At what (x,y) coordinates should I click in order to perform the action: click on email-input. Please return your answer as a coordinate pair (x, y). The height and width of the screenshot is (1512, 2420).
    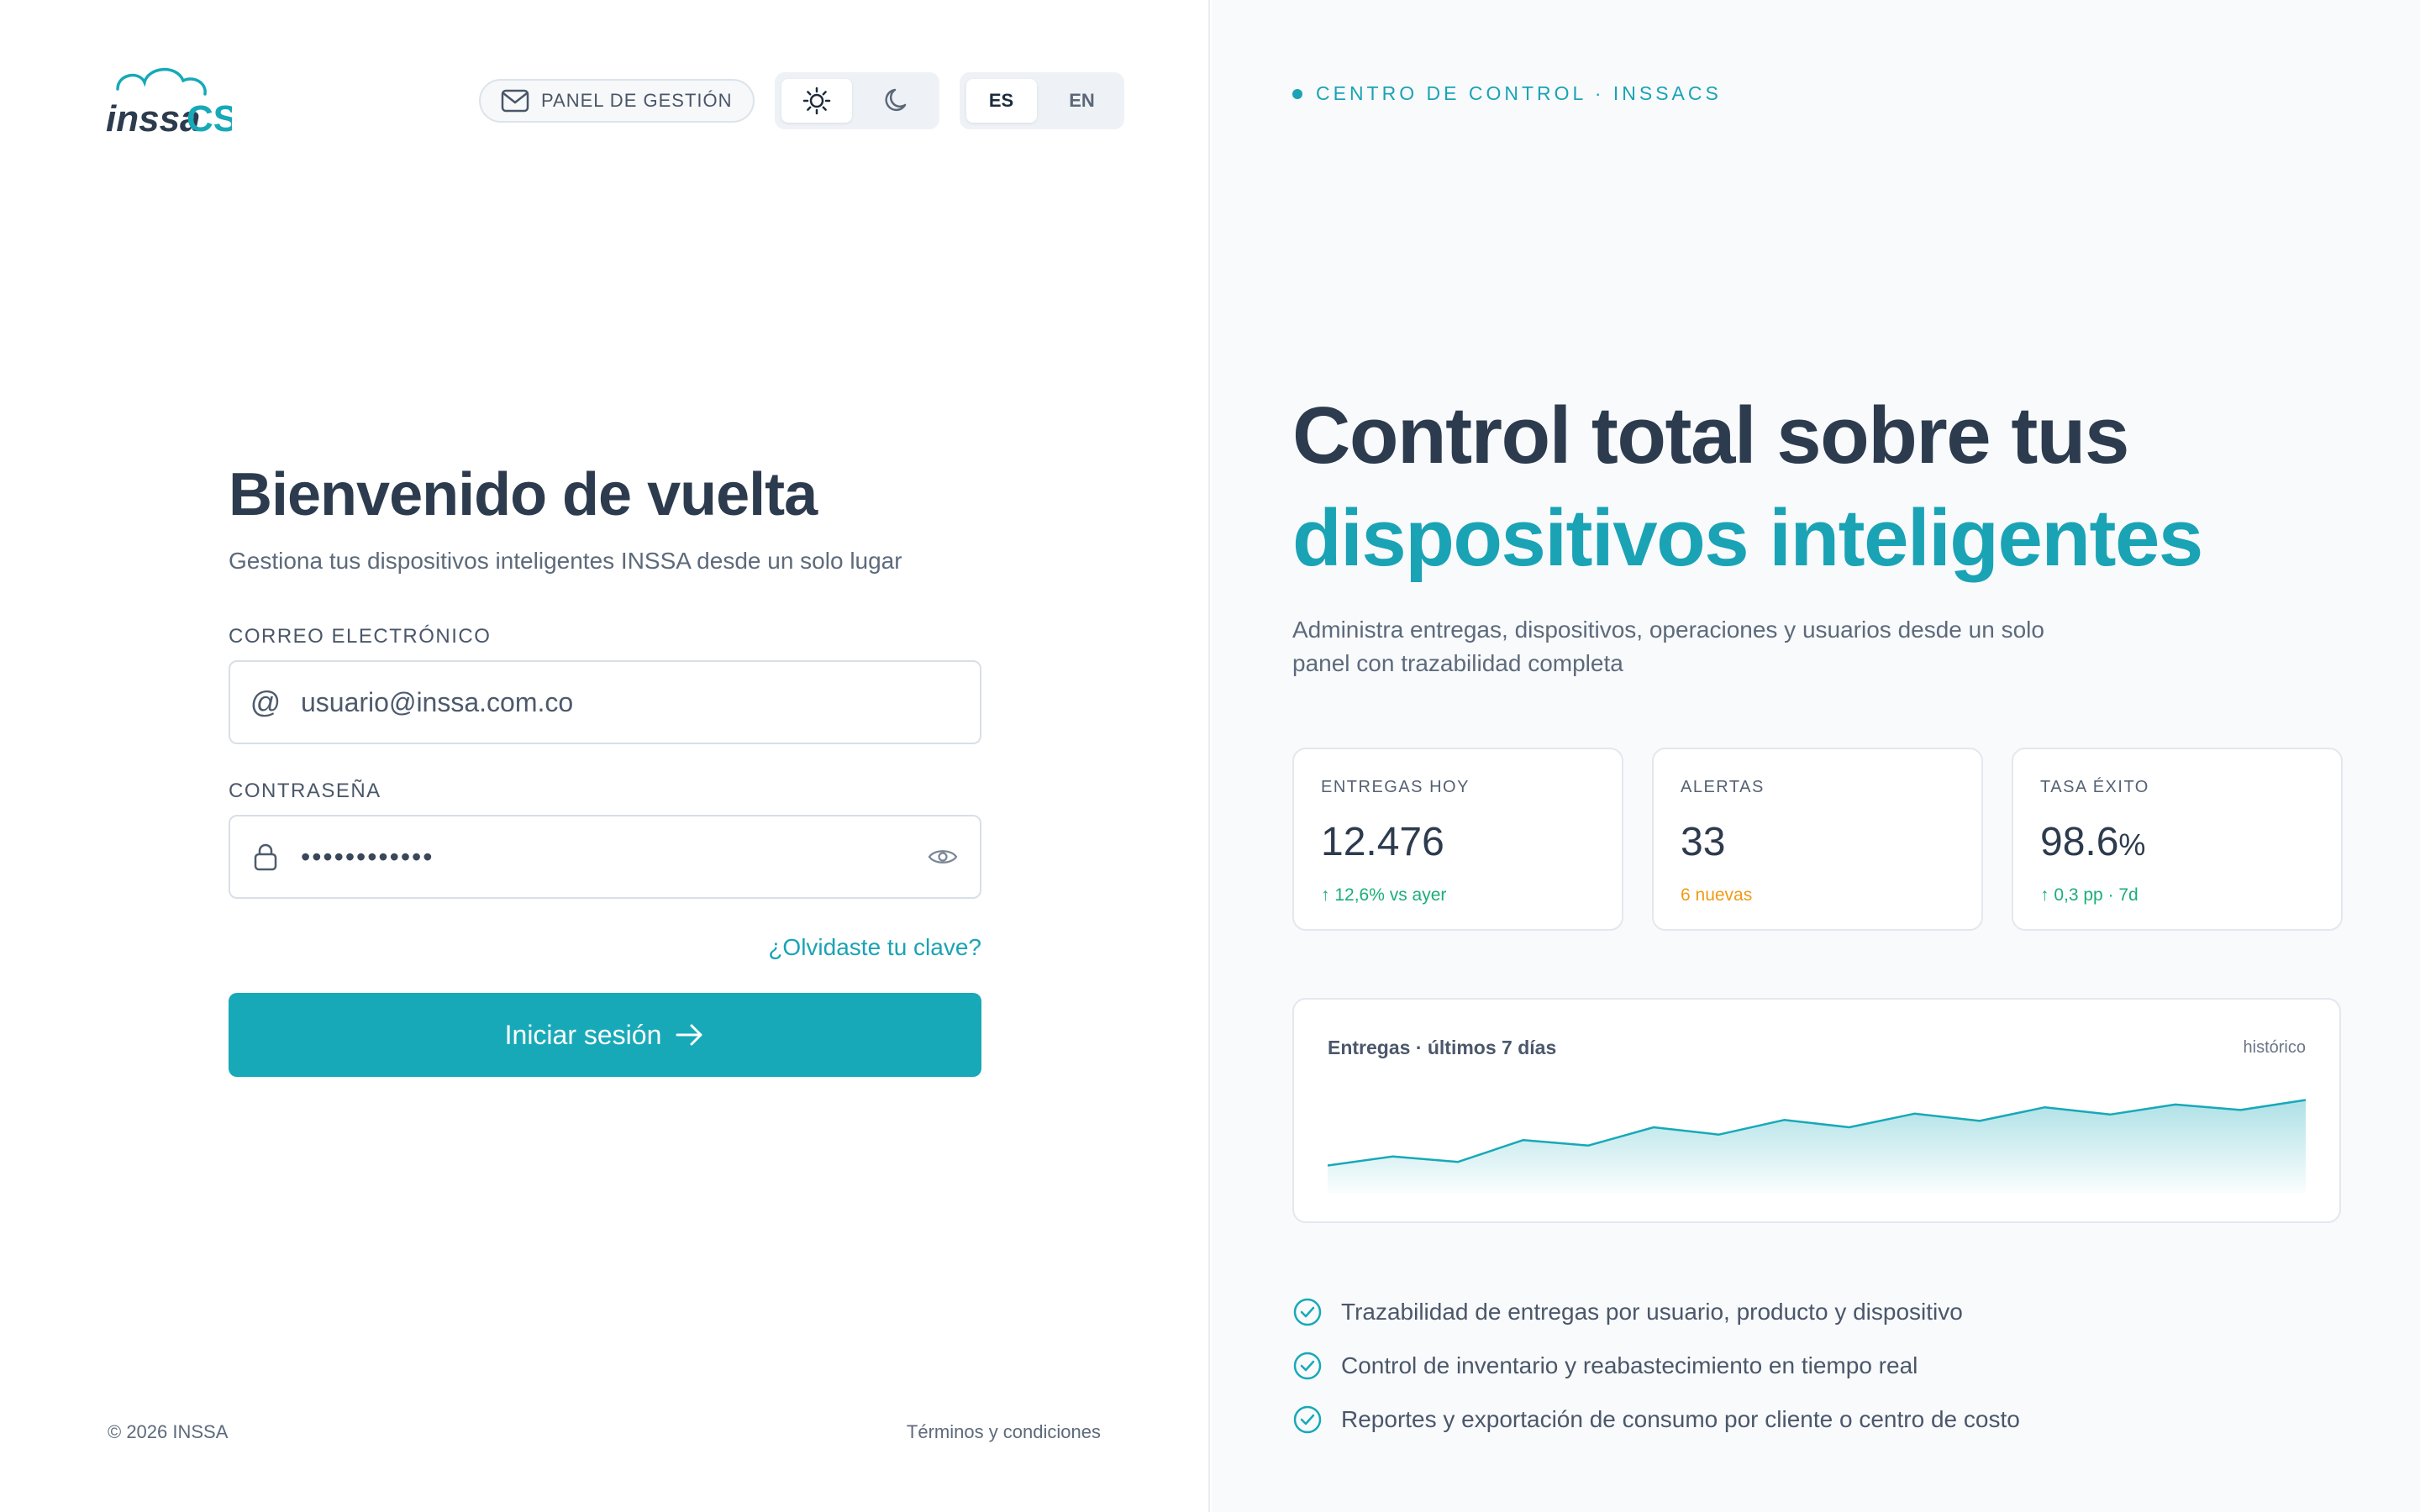
    Looking at the image, I should click on (630, 702).